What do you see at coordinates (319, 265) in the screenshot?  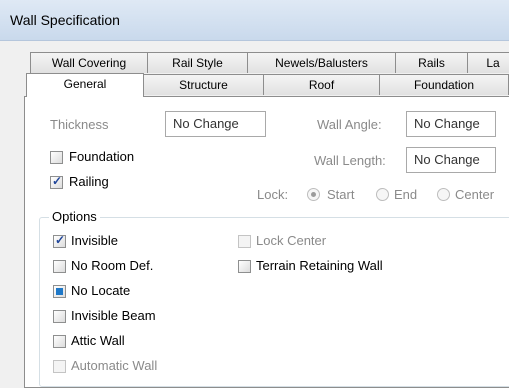 I see `terrain-retaining-wall-label: Terrain Retaining Wall` at bounding box center [319, 265].